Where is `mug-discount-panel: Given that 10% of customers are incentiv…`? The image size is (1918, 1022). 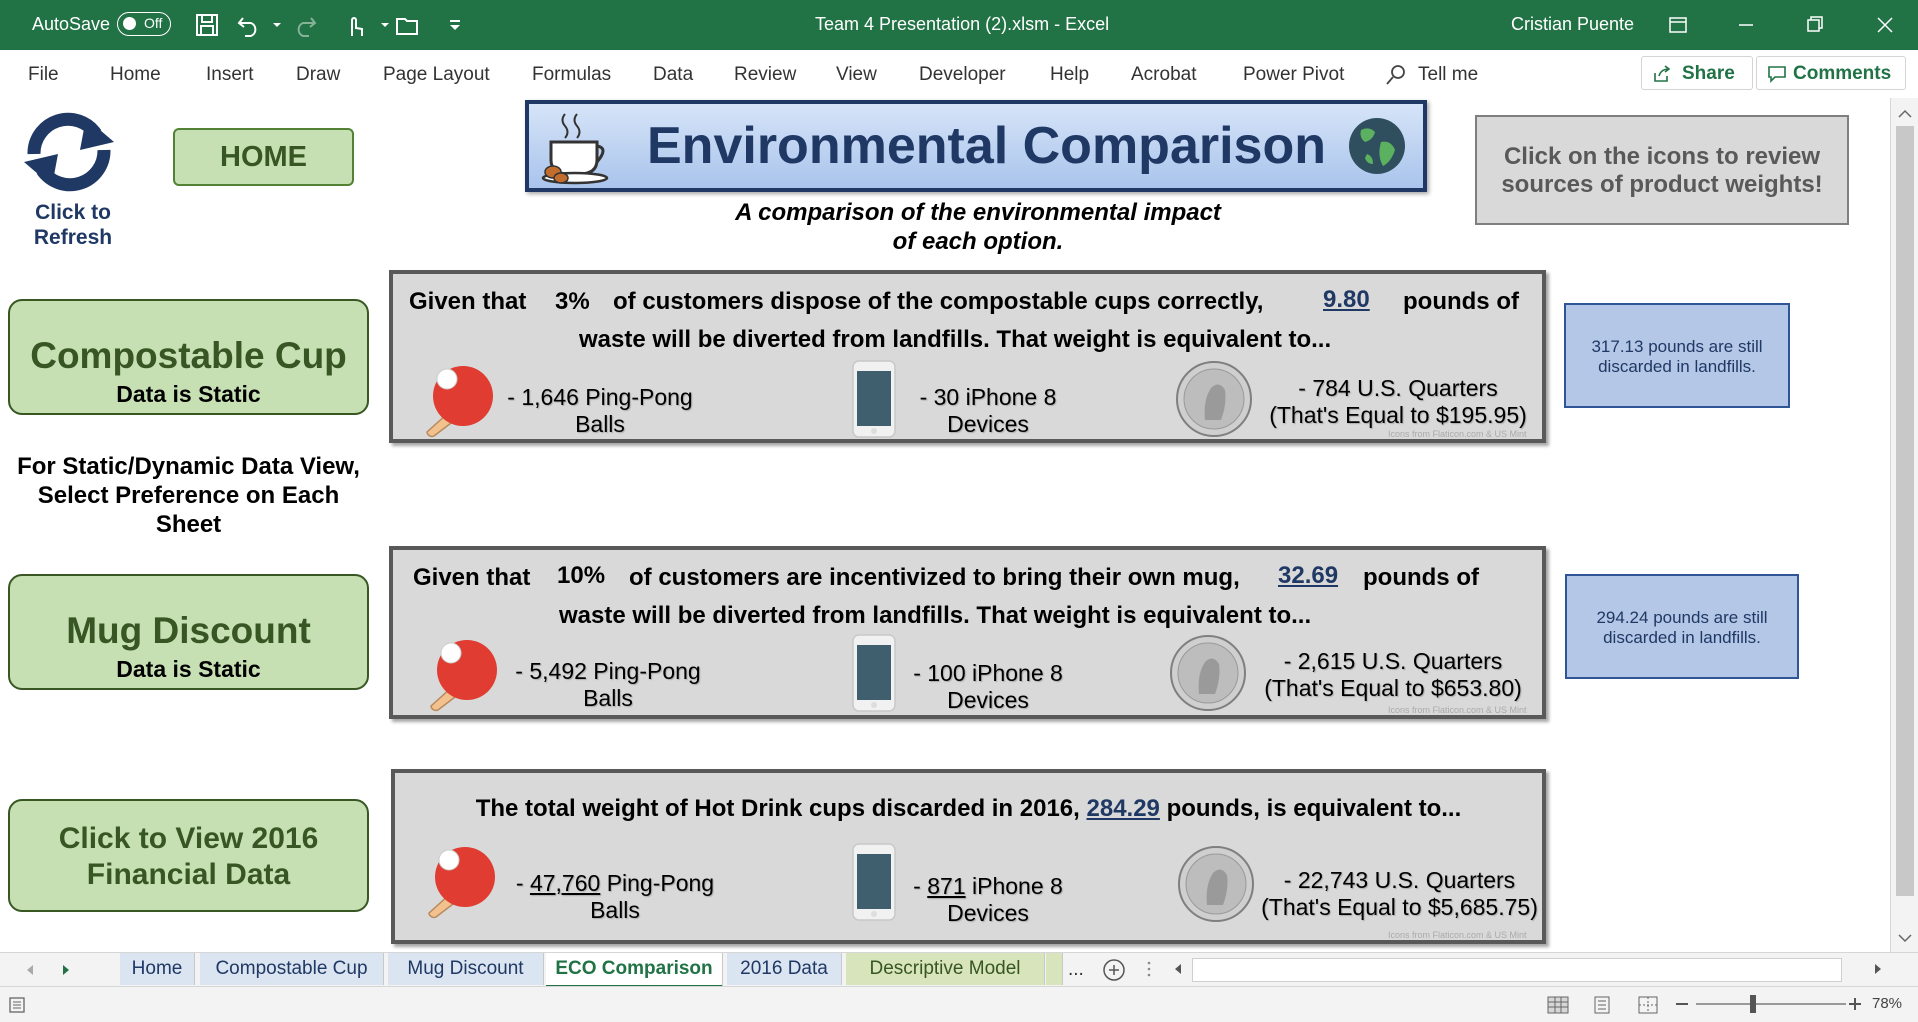
mug-discount-panel: Given that 10% of customers are incentiv… is located at coordinates (967, 632).